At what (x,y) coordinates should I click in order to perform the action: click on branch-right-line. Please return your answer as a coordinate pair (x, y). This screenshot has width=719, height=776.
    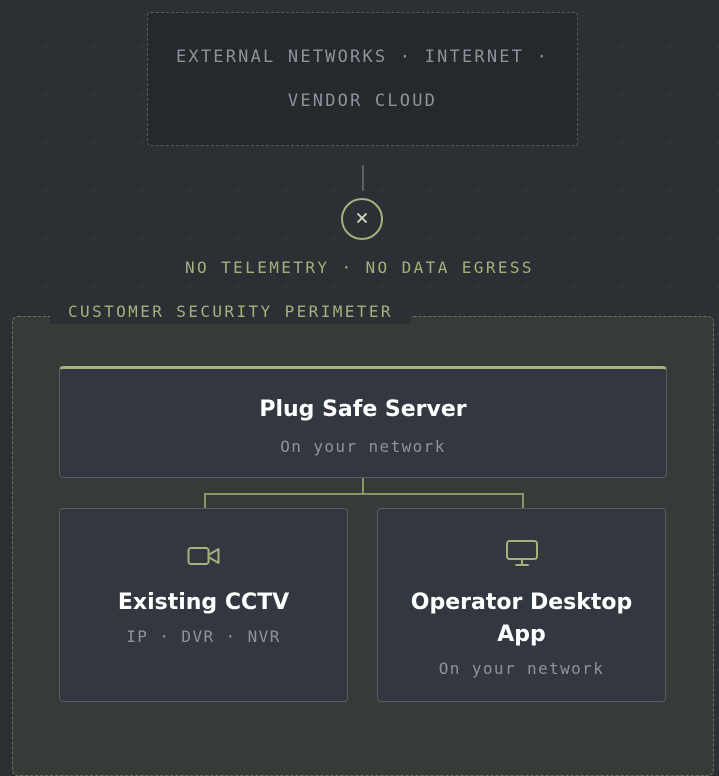
    Looking at the image, I should click on (523, 501).